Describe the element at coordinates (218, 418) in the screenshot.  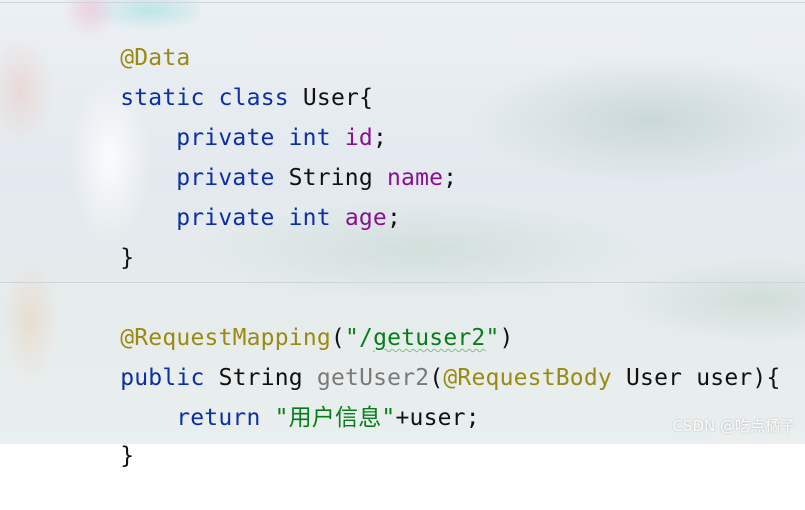
I see `keyword-return: return` at that location.